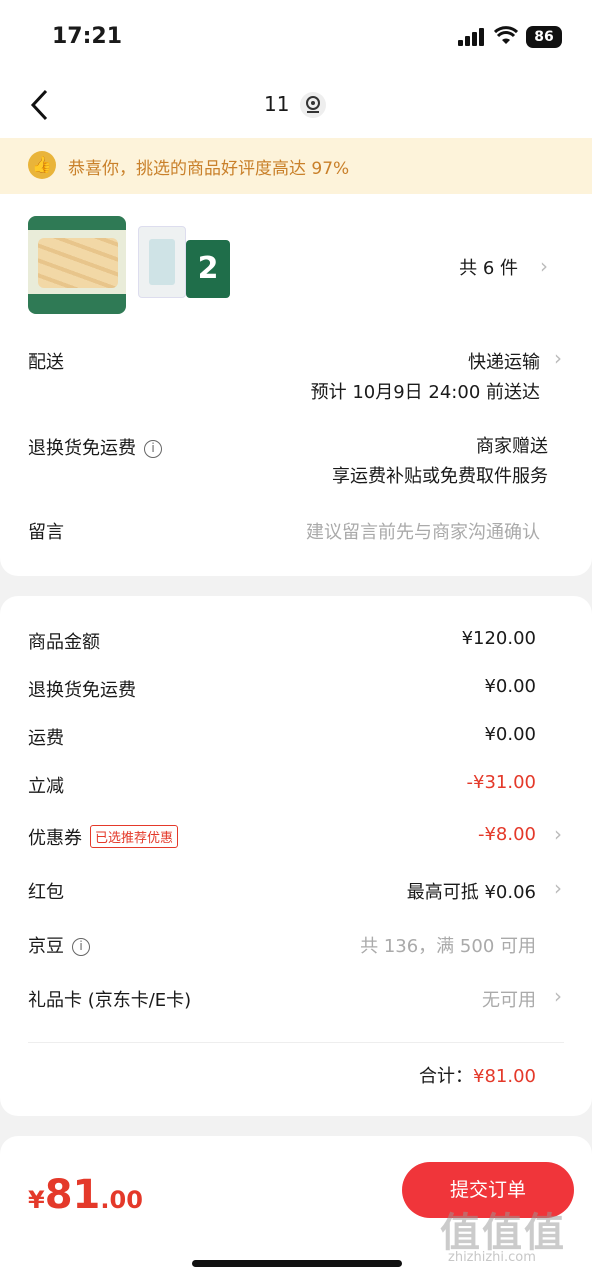 The image size is (592, 1280). I want to click on watermark-text: zhizhizhi.com, so click(492, 1257).